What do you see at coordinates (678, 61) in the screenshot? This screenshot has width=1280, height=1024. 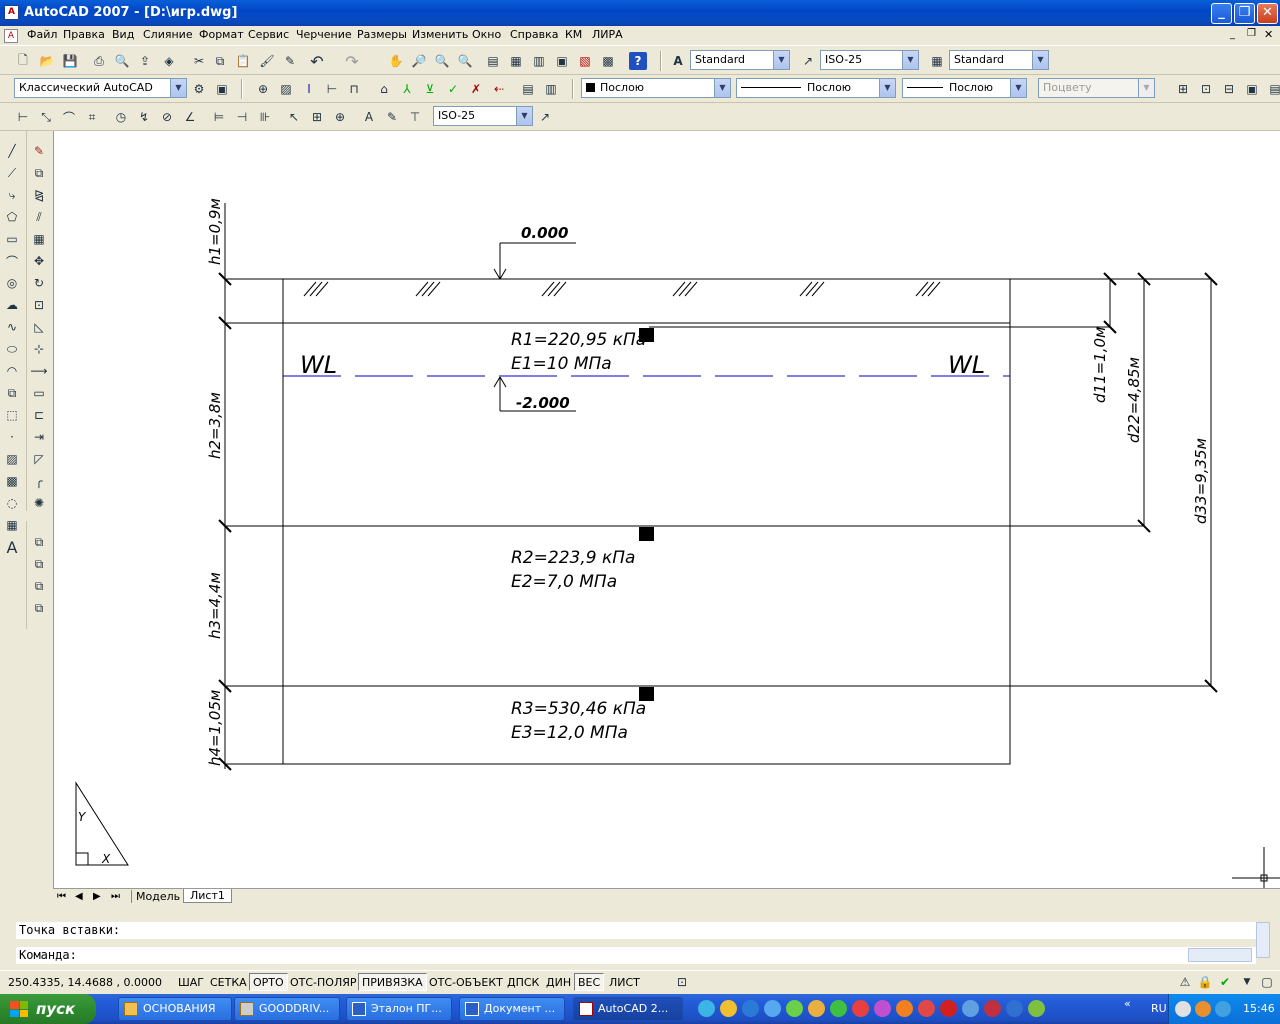 I see `text-style-icon: A` at bounding box center [678, 61].